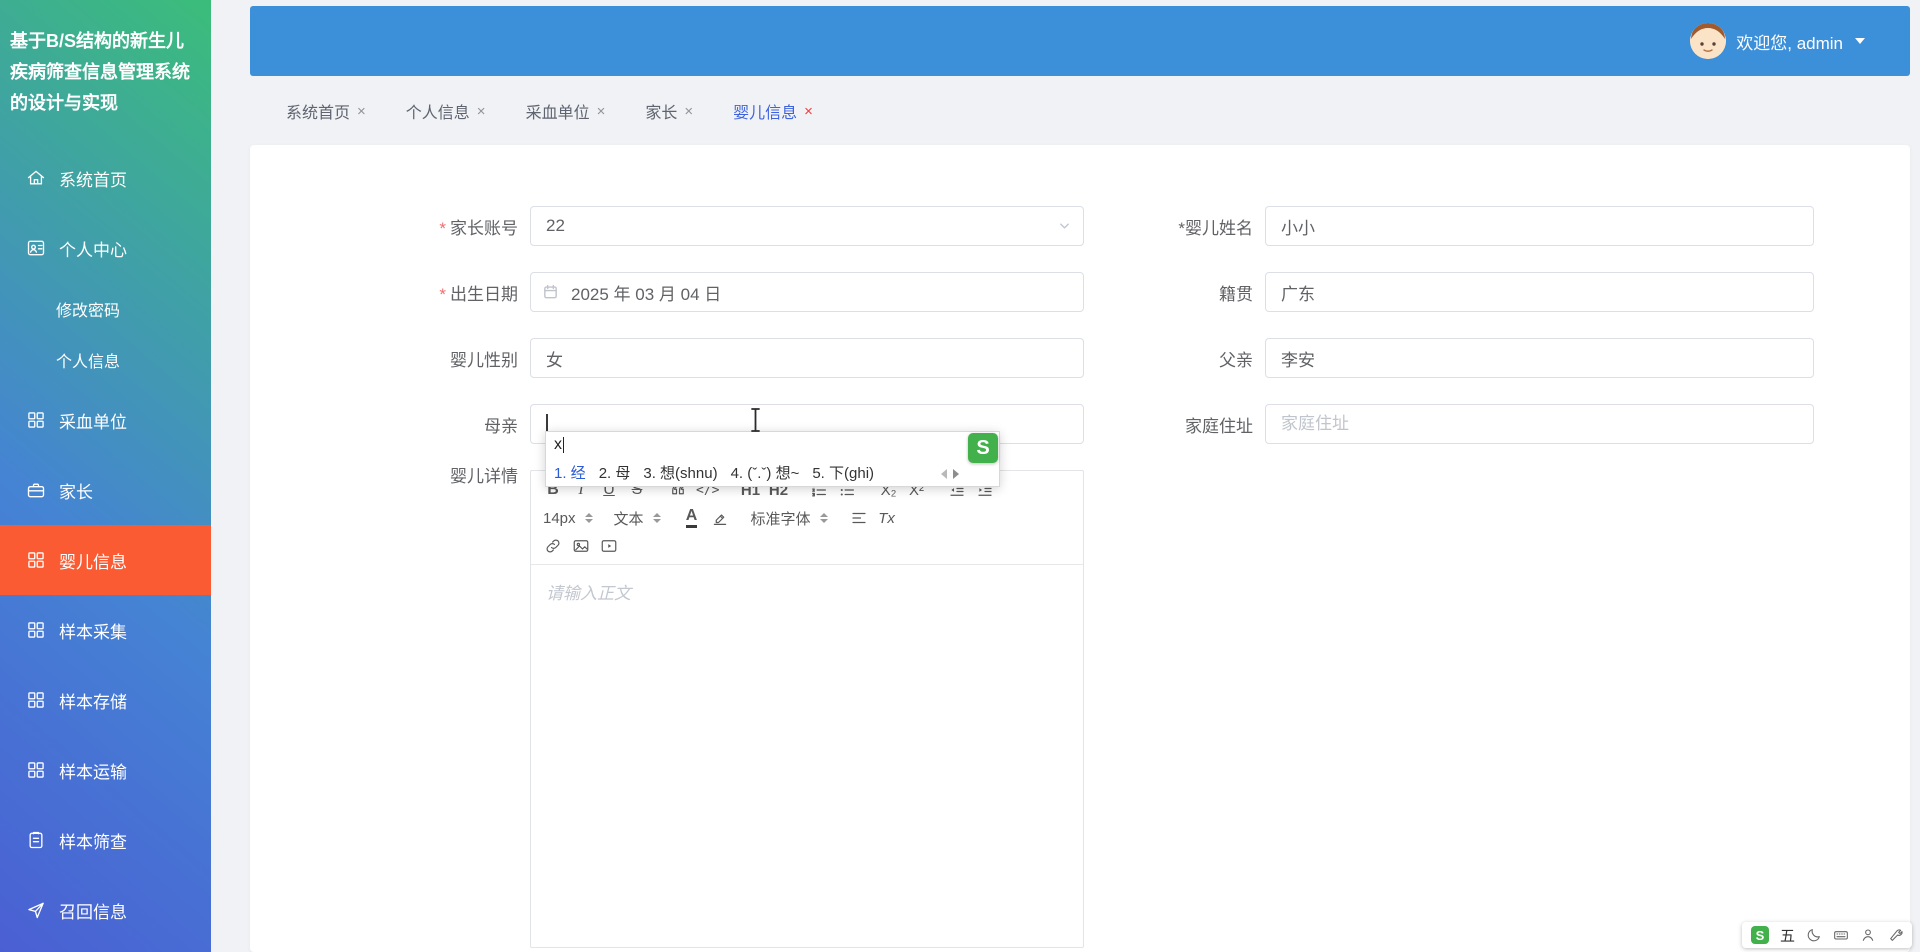 The height and width of the screenshot is (952, 1920). Describe the element at coordinates (105, 490) in the screenshot. I see `sidebar-item-parents: 家长` at that location.